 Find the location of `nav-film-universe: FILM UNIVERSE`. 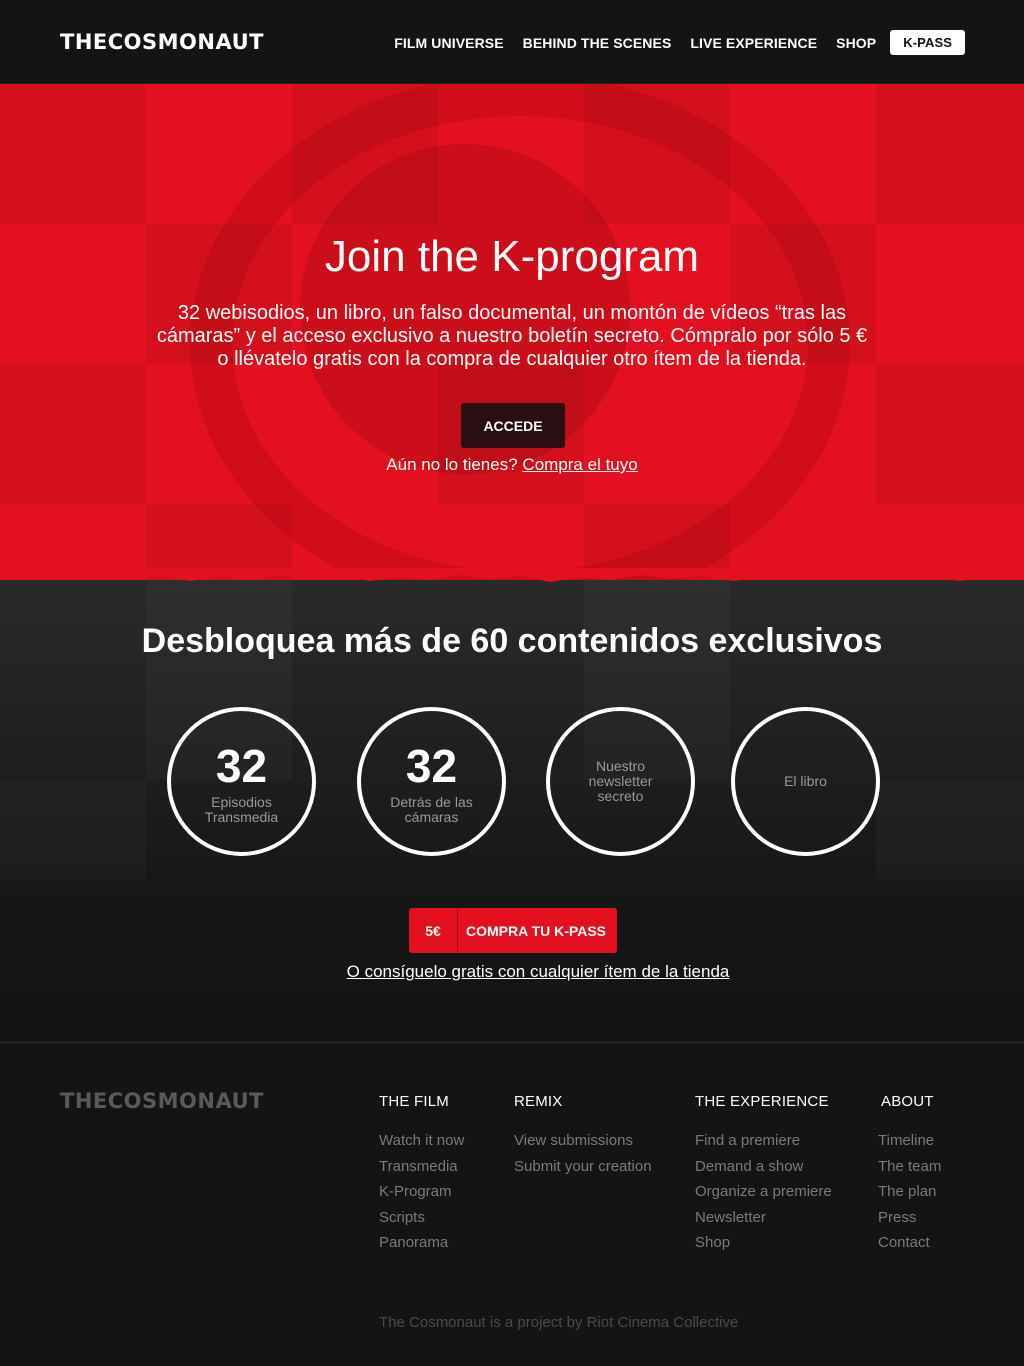

nav-film-universe: FILM UNIVERSE is located at coordinates (448, 43).